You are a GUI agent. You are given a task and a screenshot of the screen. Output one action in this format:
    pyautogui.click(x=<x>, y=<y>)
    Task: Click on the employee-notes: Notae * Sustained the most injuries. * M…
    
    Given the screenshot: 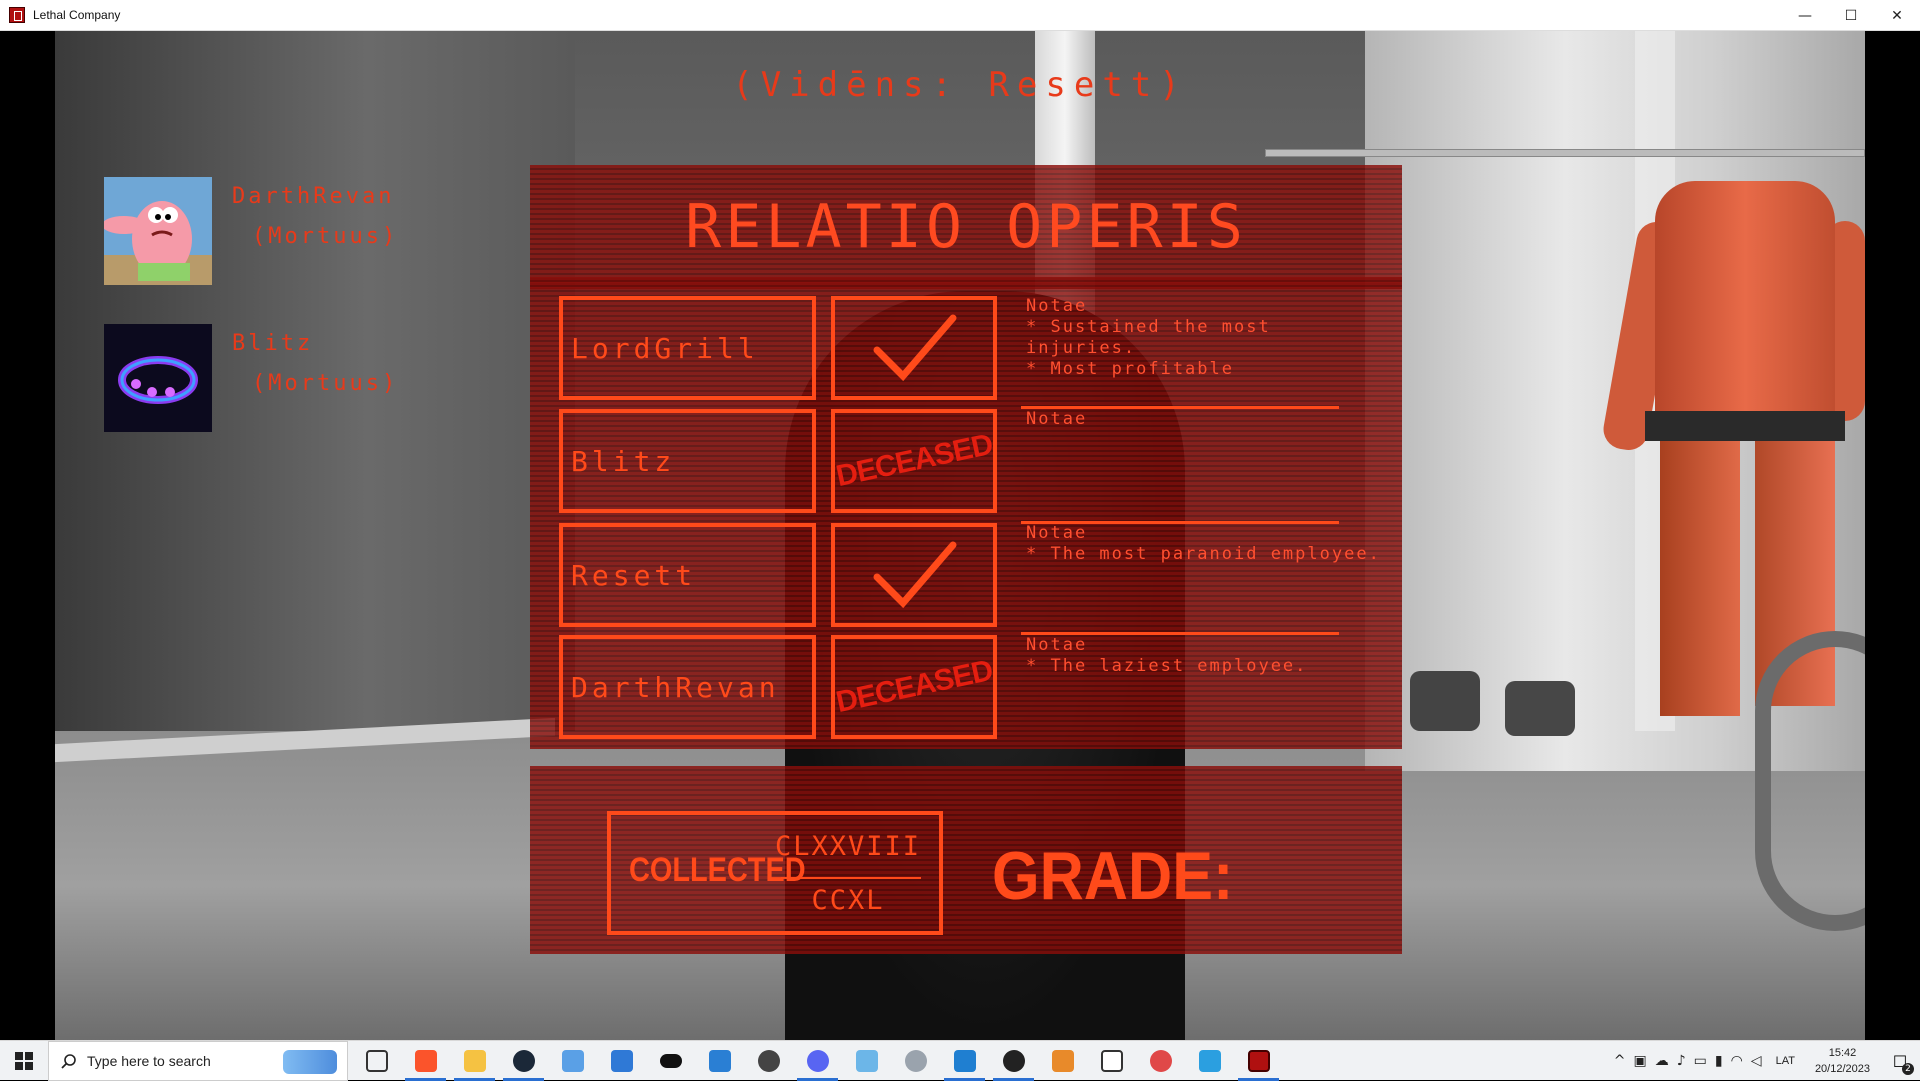 What is the action you would take?
    pyautogui.click(x=1226, y=338)
    